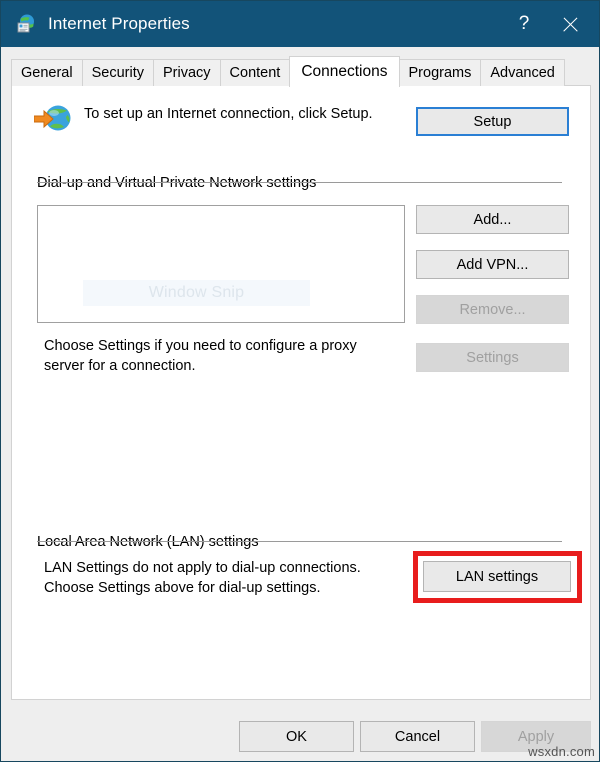 This screenshot has width=600, height=762. What do you see at coordinates (344, 71) in the screenshot?
I see `tab-connections: Connections` at bounding box center [344, 71].